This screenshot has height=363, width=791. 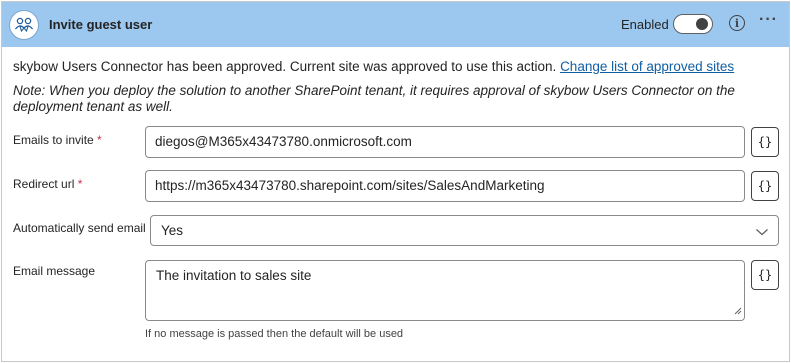 What do you see at coordinates (53, 140) in the screenshot?
I see `emails-label-text: Emails to invite` at bounding box center [53, 140].